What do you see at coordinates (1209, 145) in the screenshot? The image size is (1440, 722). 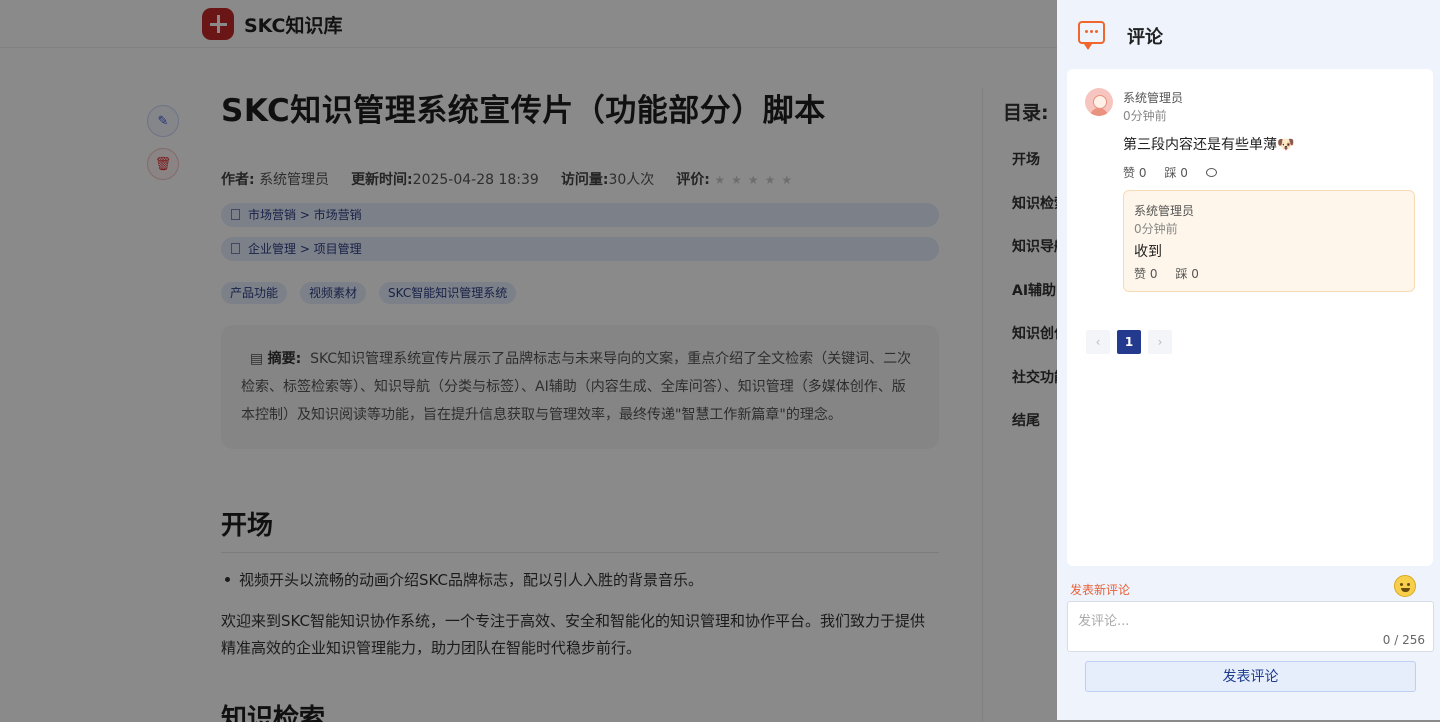 I see `comment-text: 第三段内容还是有些单薄🐶` at bounding box center [1209, 145].